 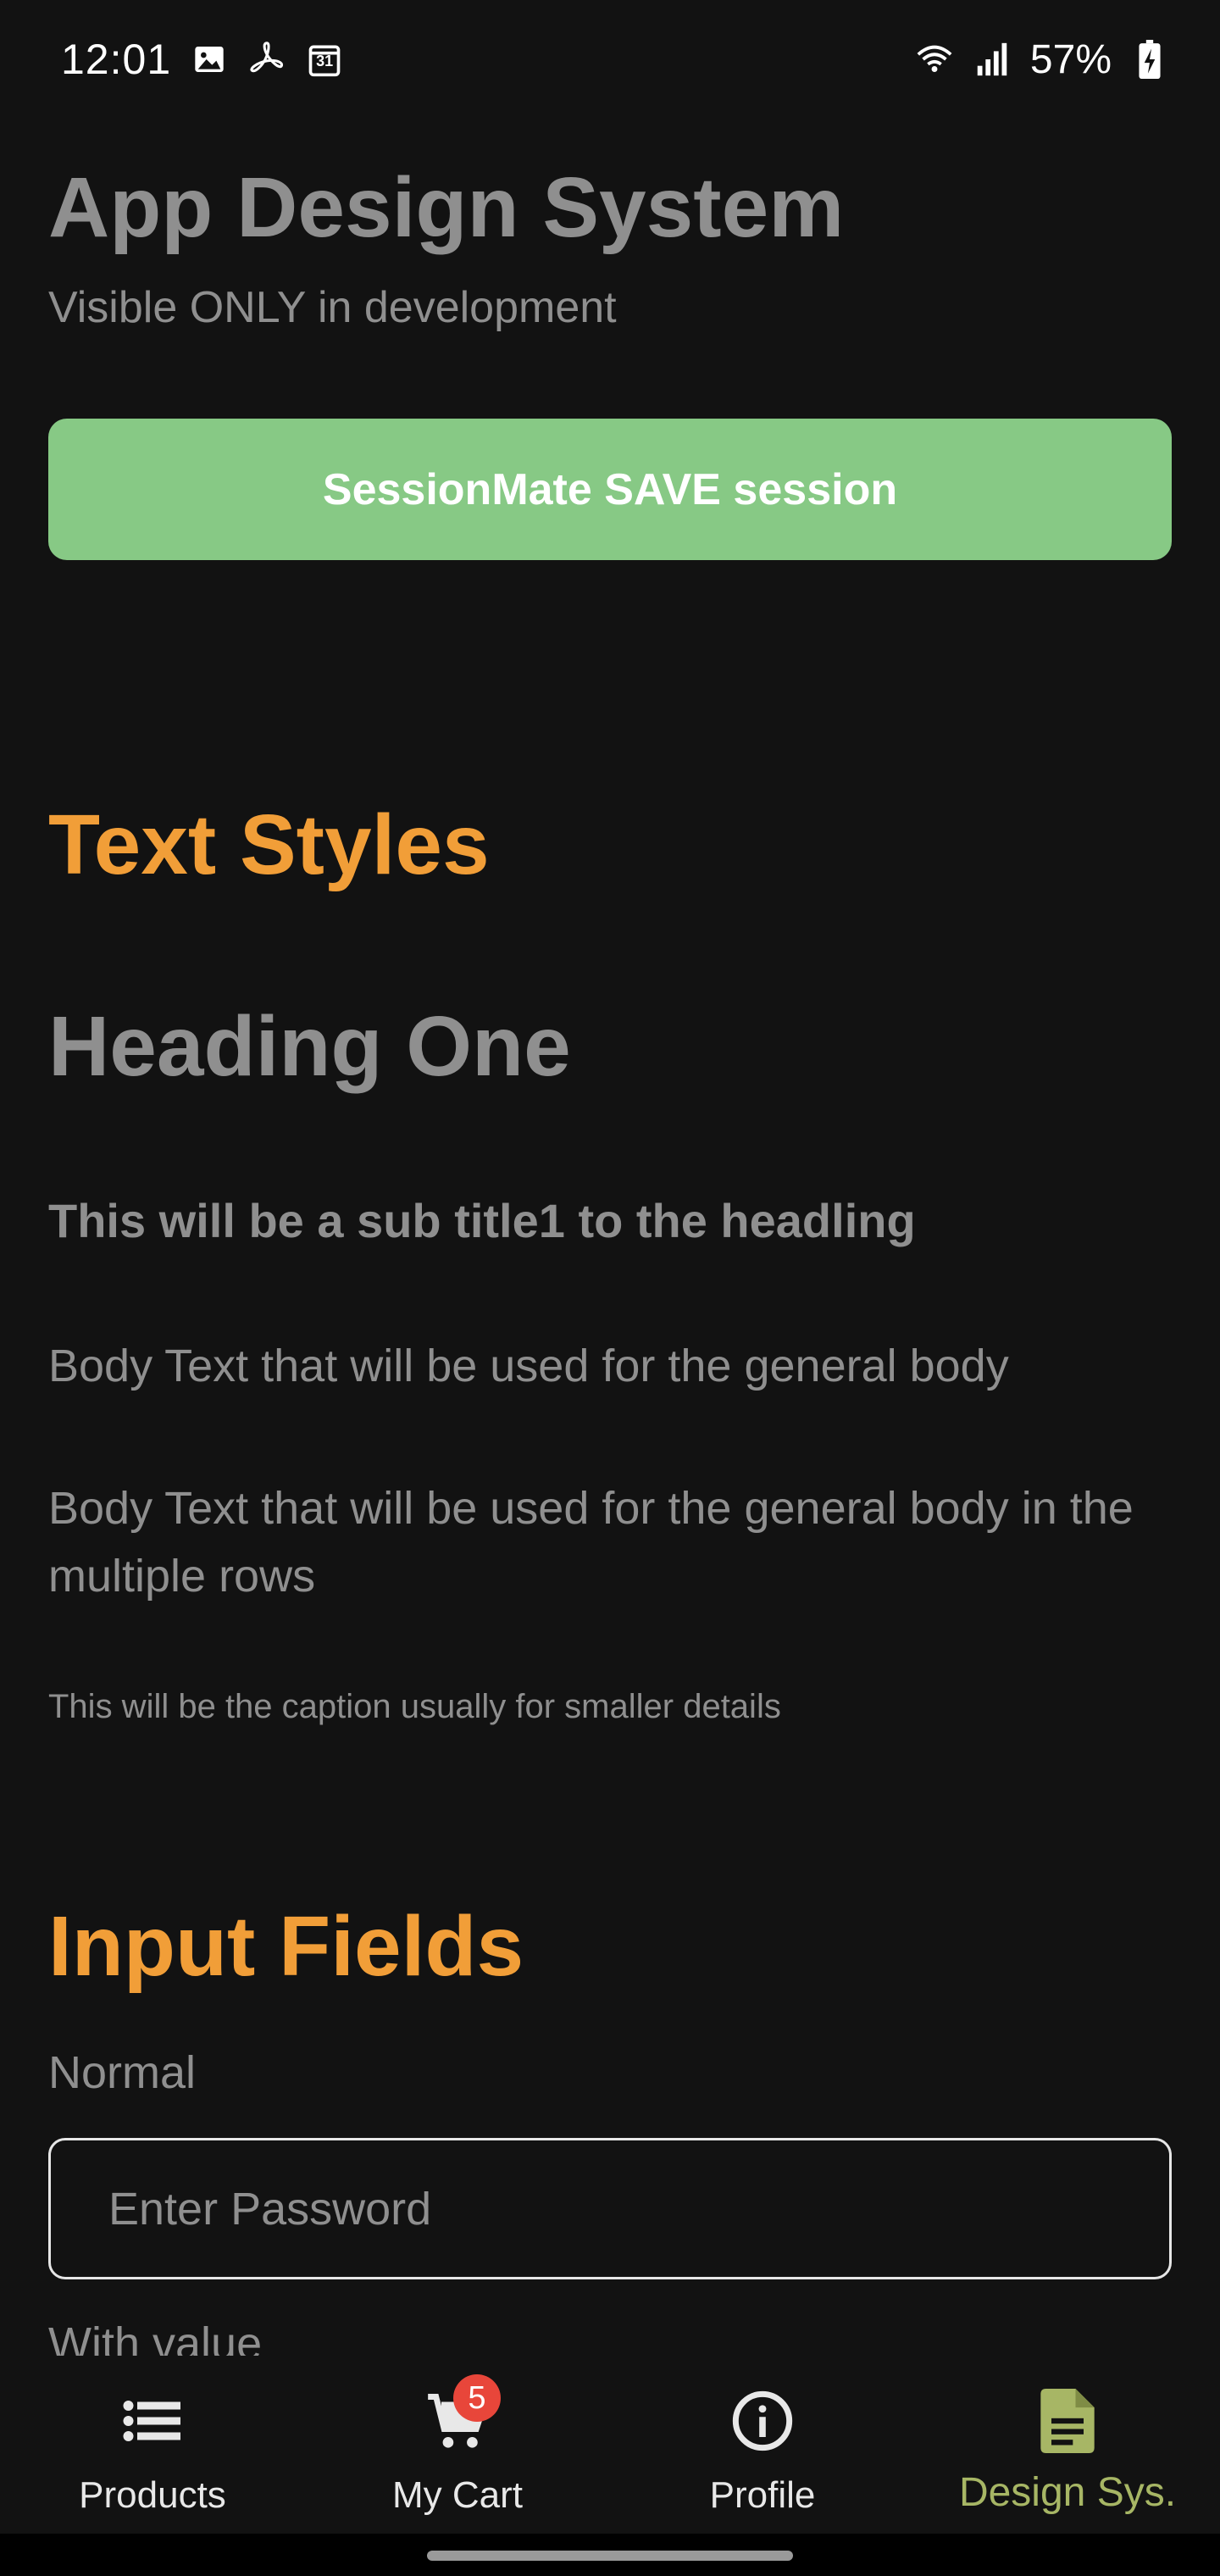 What do you see at coordinates (457, 2495) in the screenshot?
I see `nav-label-my-cart: My Cart` at bounding box center [457, 2495].